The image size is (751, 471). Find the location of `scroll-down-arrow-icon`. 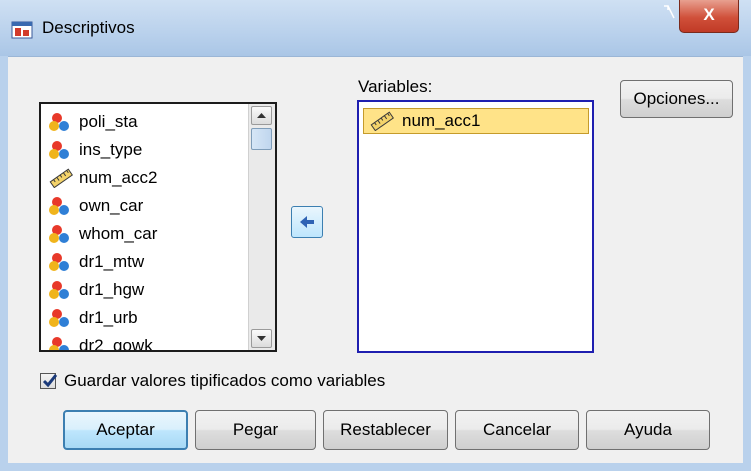

scroll-down-arrow-icon is located at coordinates (261, 338).